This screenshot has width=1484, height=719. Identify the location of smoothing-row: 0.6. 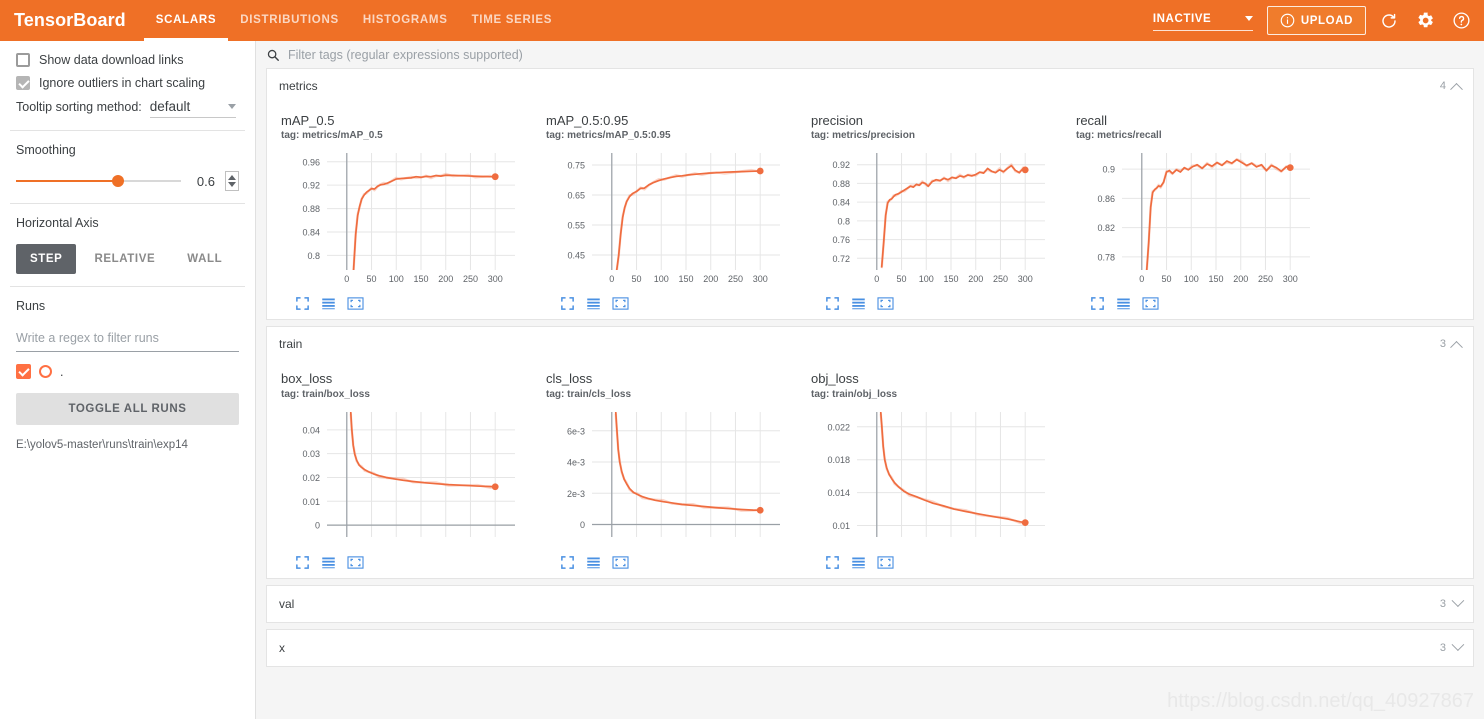
(127, 181).